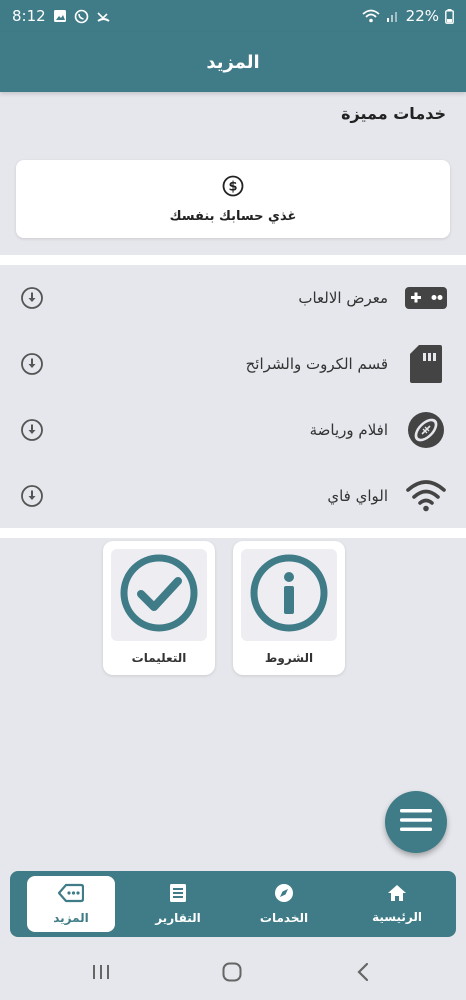 The image size is (466, 1000). I want to click on more-tag-icon, so click(71, 895).